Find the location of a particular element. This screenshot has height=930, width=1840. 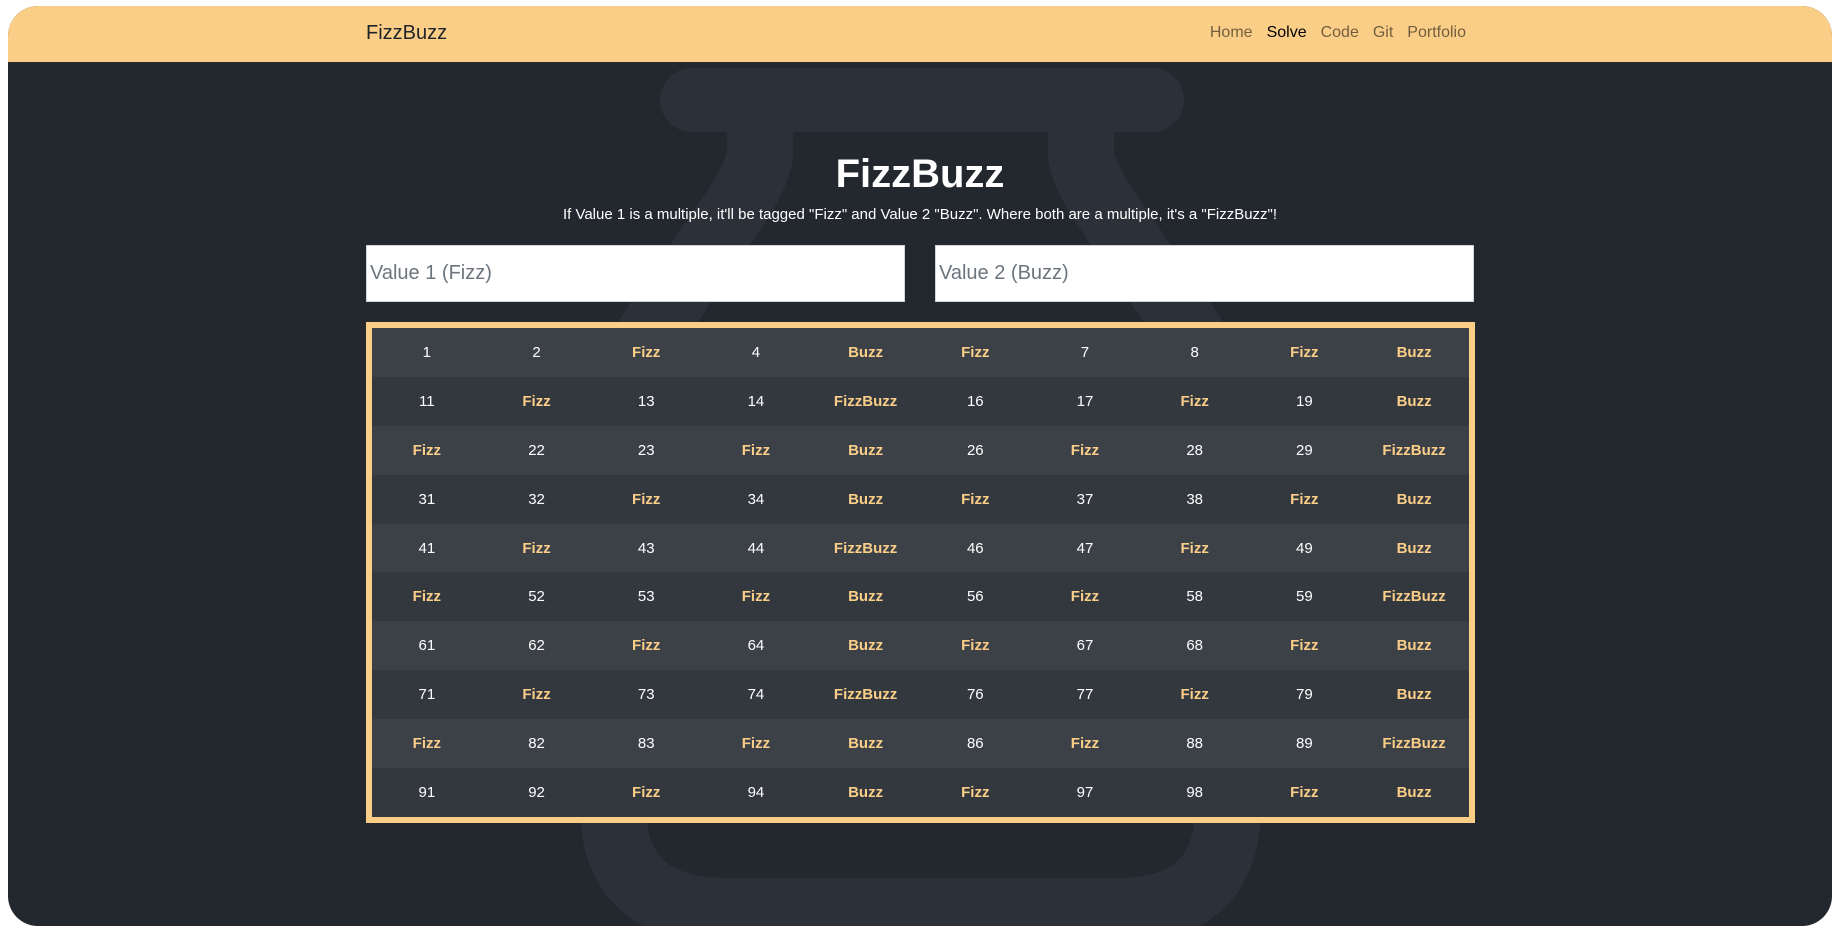

nav-item-portfolio: Portfolio is located at coordinates (1436, 33).